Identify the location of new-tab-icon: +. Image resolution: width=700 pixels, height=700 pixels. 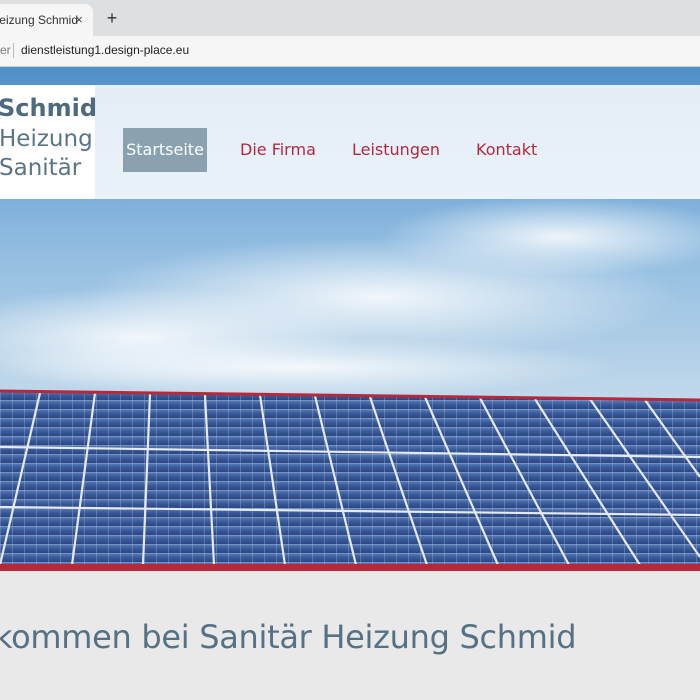
(112, 18).